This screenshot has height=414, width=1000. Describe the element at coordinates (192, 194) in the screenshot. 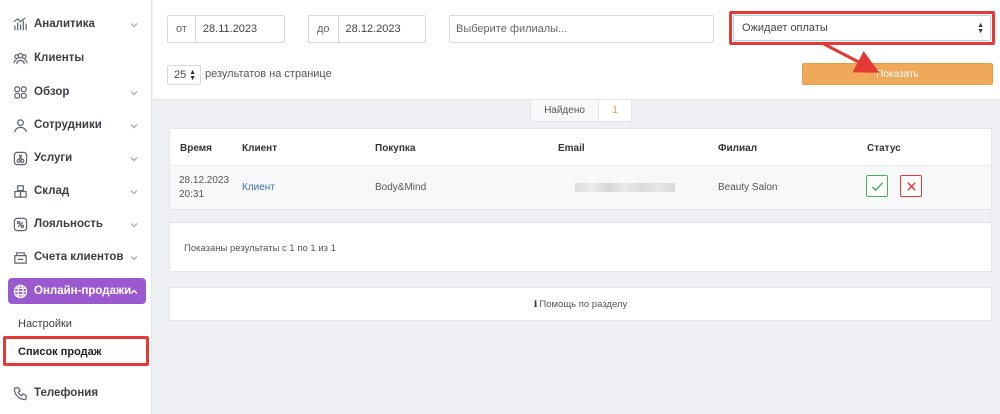

I see `row-time-clock: 20:31` at that location.